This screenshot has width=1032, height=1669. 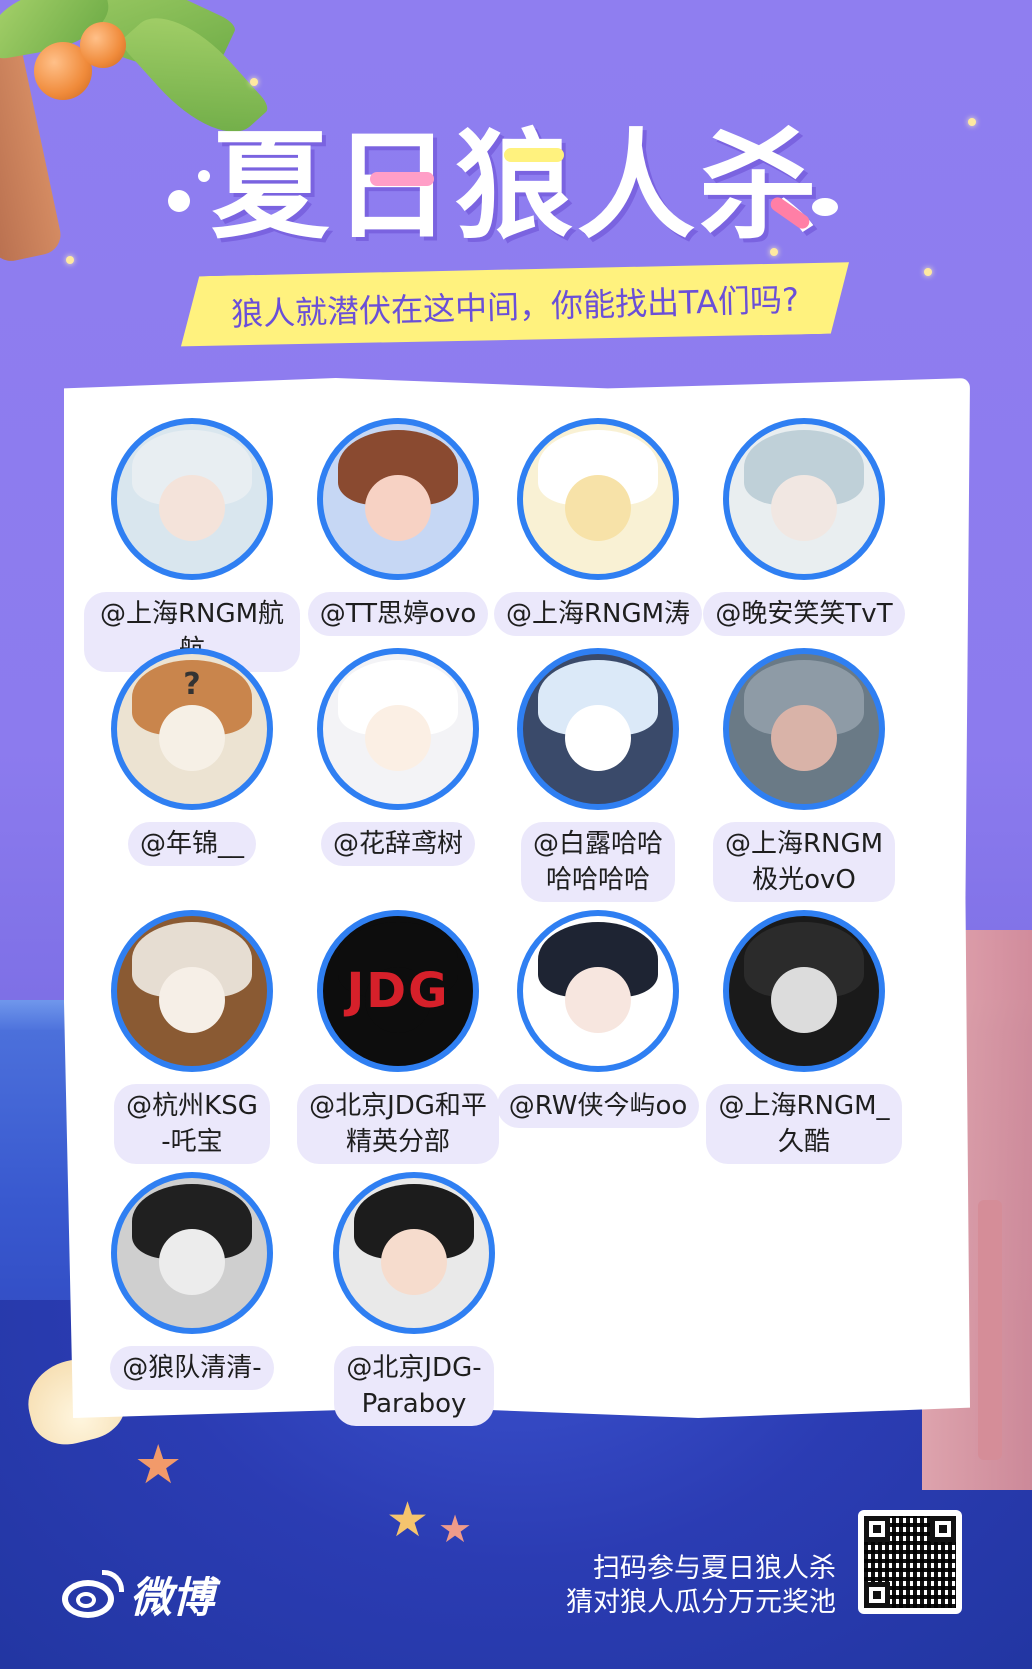 I want to click on shiba-dog-icon: ?, so click(x=192, y=729).